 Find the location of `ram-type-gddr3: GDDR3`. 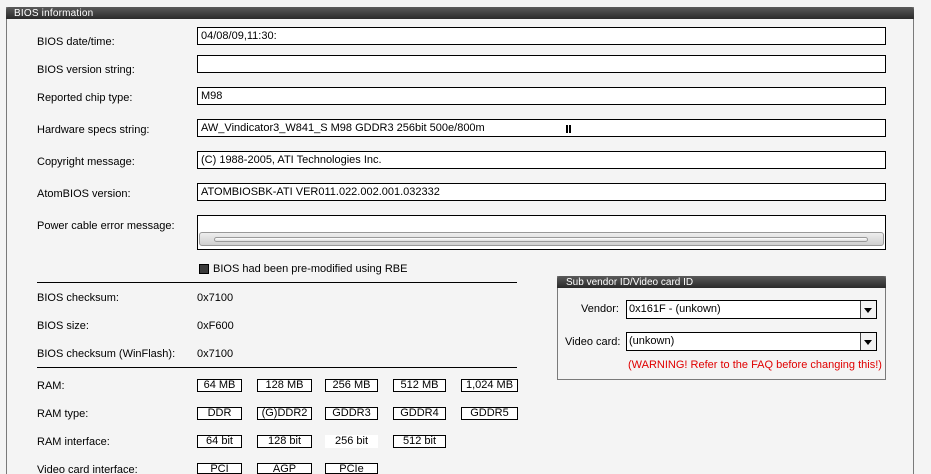

ram-type-gddr3: GDDR3 is located at coordinates (351, 413).